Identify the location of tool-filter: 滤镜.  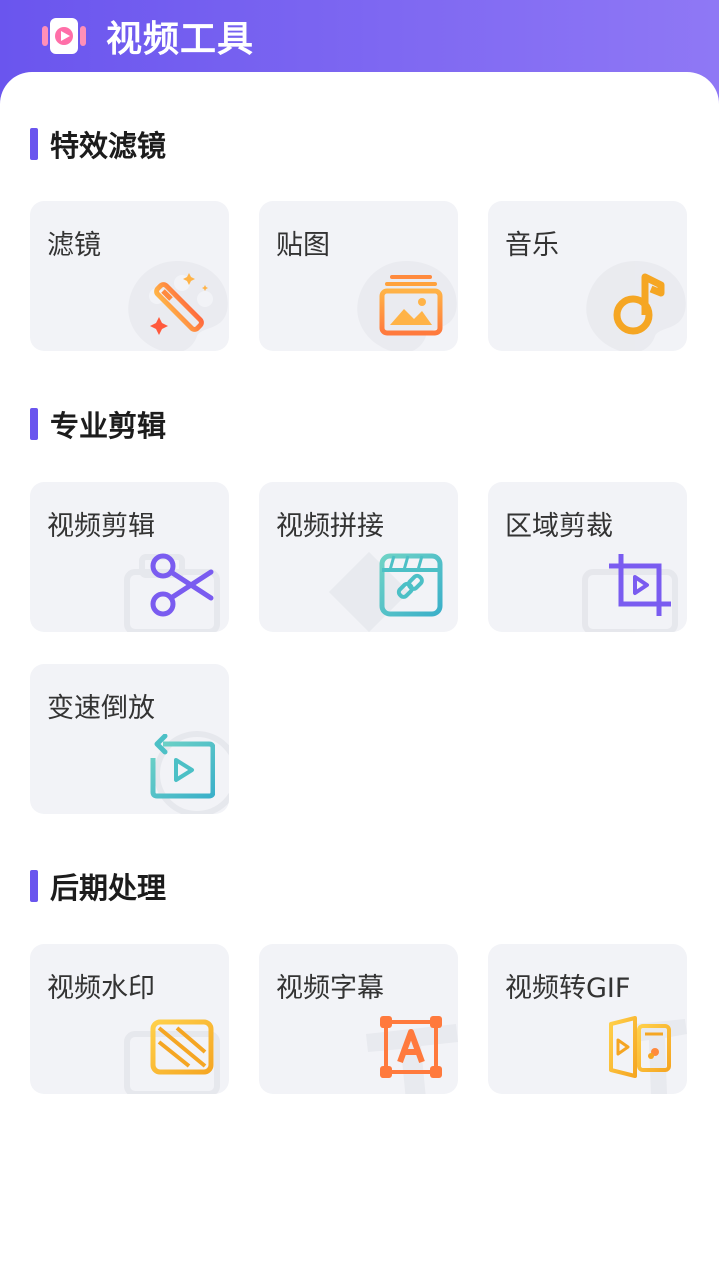
(129, 276).